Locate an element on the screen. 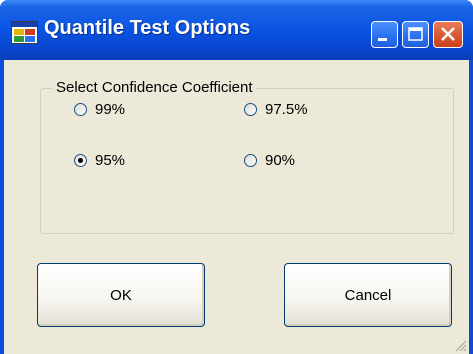 Image resolution: width=473 pixels, height=354 pixels. maximize-icon is located at coordinates (415, 34).